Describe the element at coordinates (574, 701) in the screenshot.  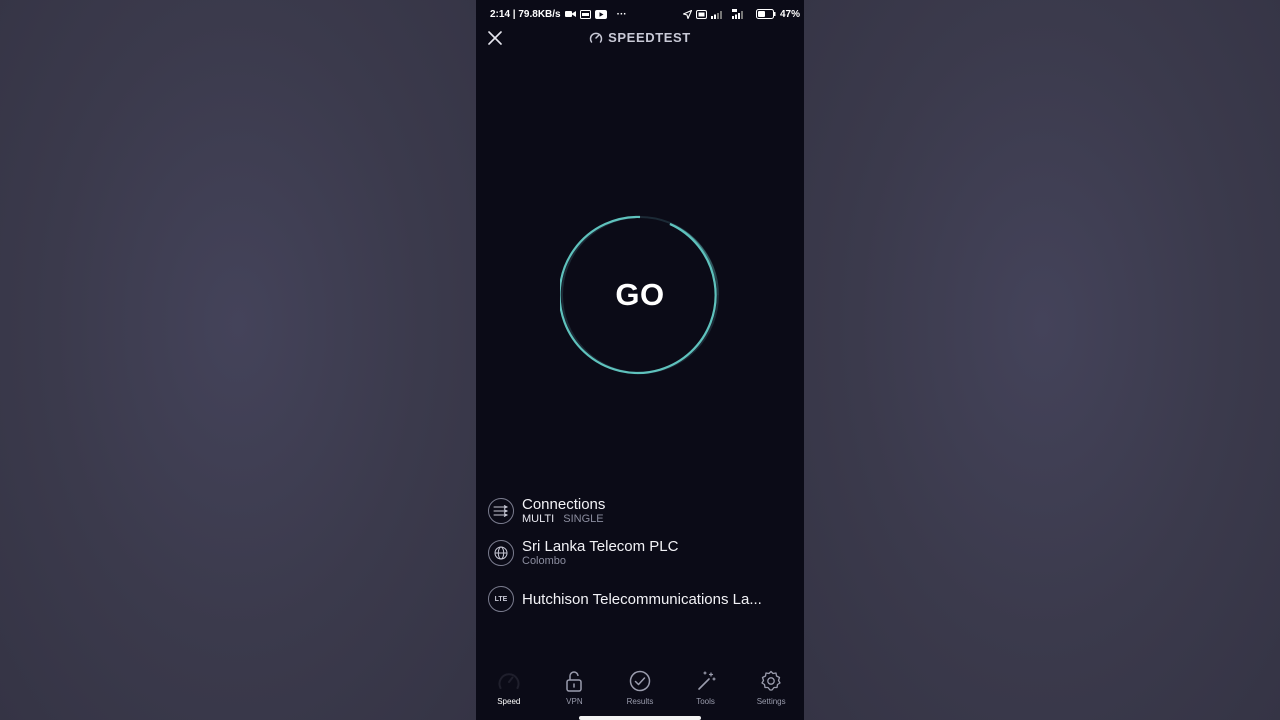
I see `nav-label-vpn: VPN` at that location.